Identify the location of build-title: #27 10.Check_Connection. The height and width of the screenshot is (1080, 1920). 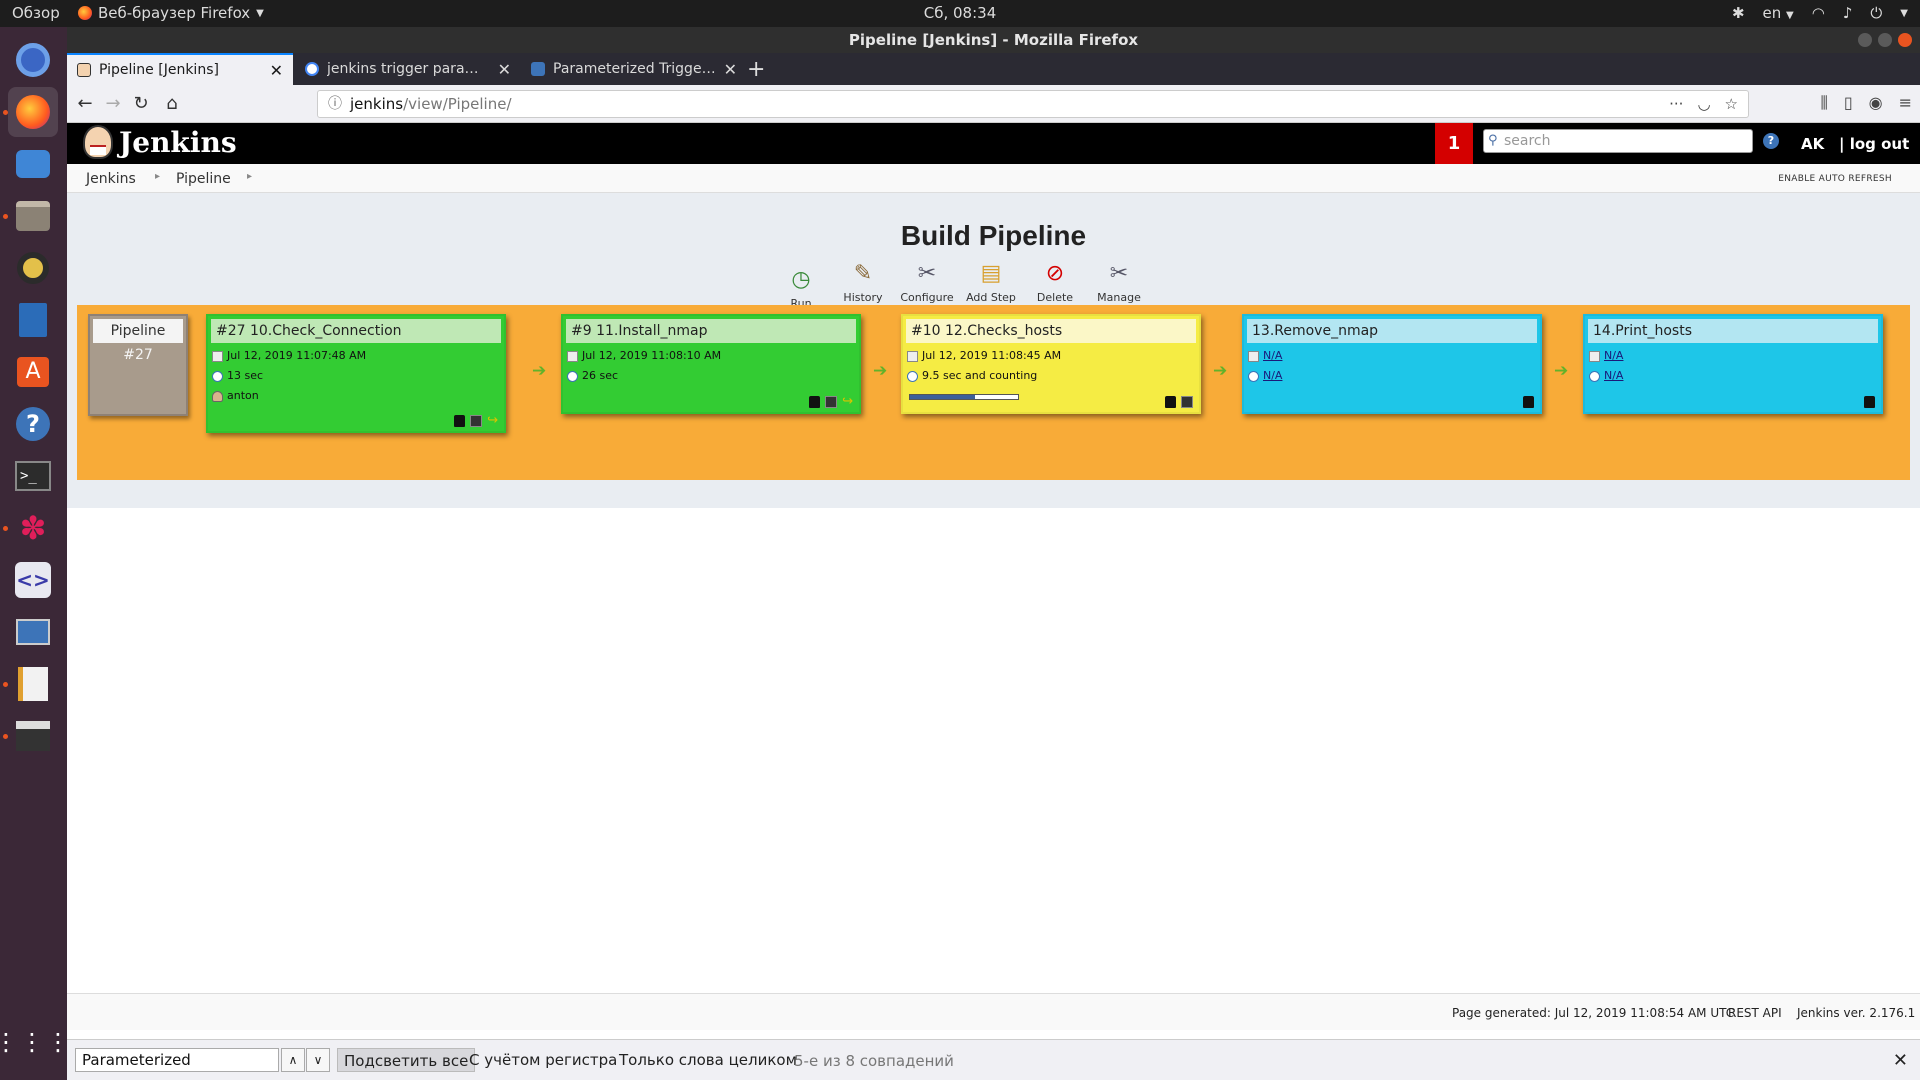
(356, 331).